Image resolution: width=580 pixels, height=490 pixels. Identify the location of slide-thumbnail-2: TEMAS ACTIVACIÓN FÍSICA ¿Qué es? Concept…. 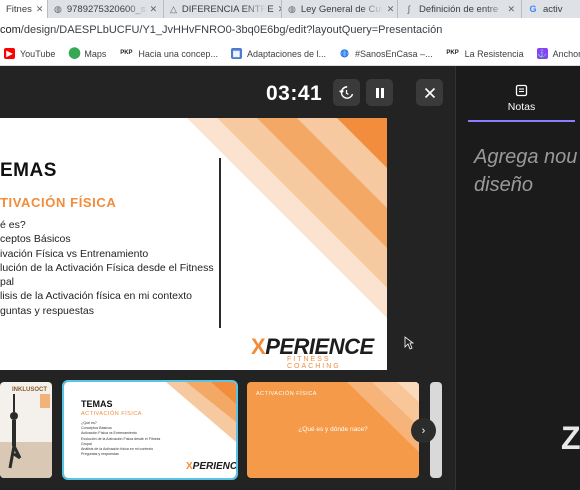
(150, 430).